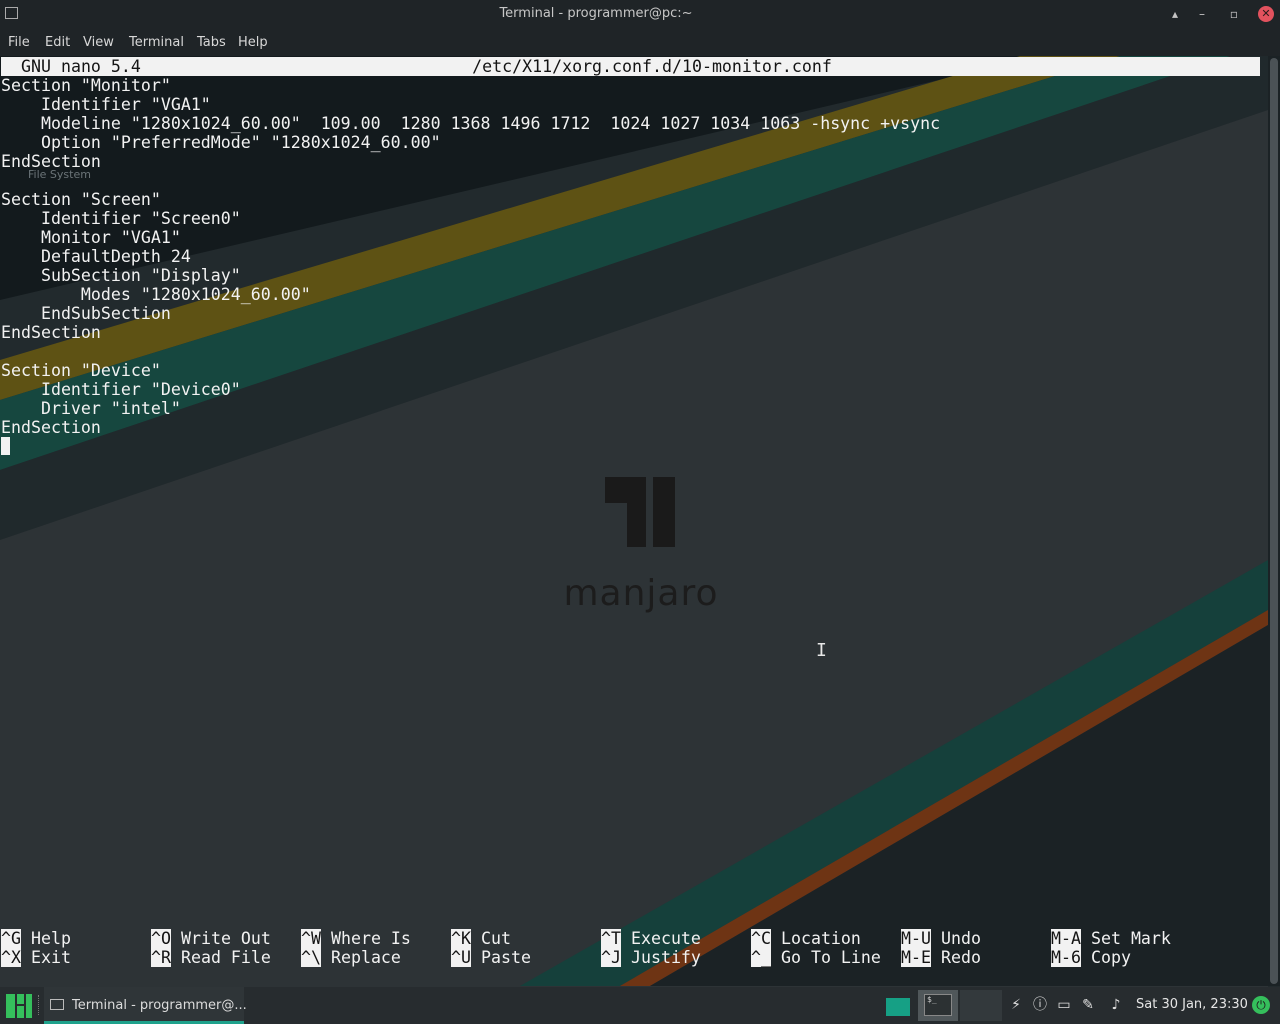 Image resolution: width=1280 pixels, height=1024 pixels. Describe the element at coordinates (816, 957) in the screenshot. I see `shortcut-go-to-line: ^_ Go To Line` at that location.